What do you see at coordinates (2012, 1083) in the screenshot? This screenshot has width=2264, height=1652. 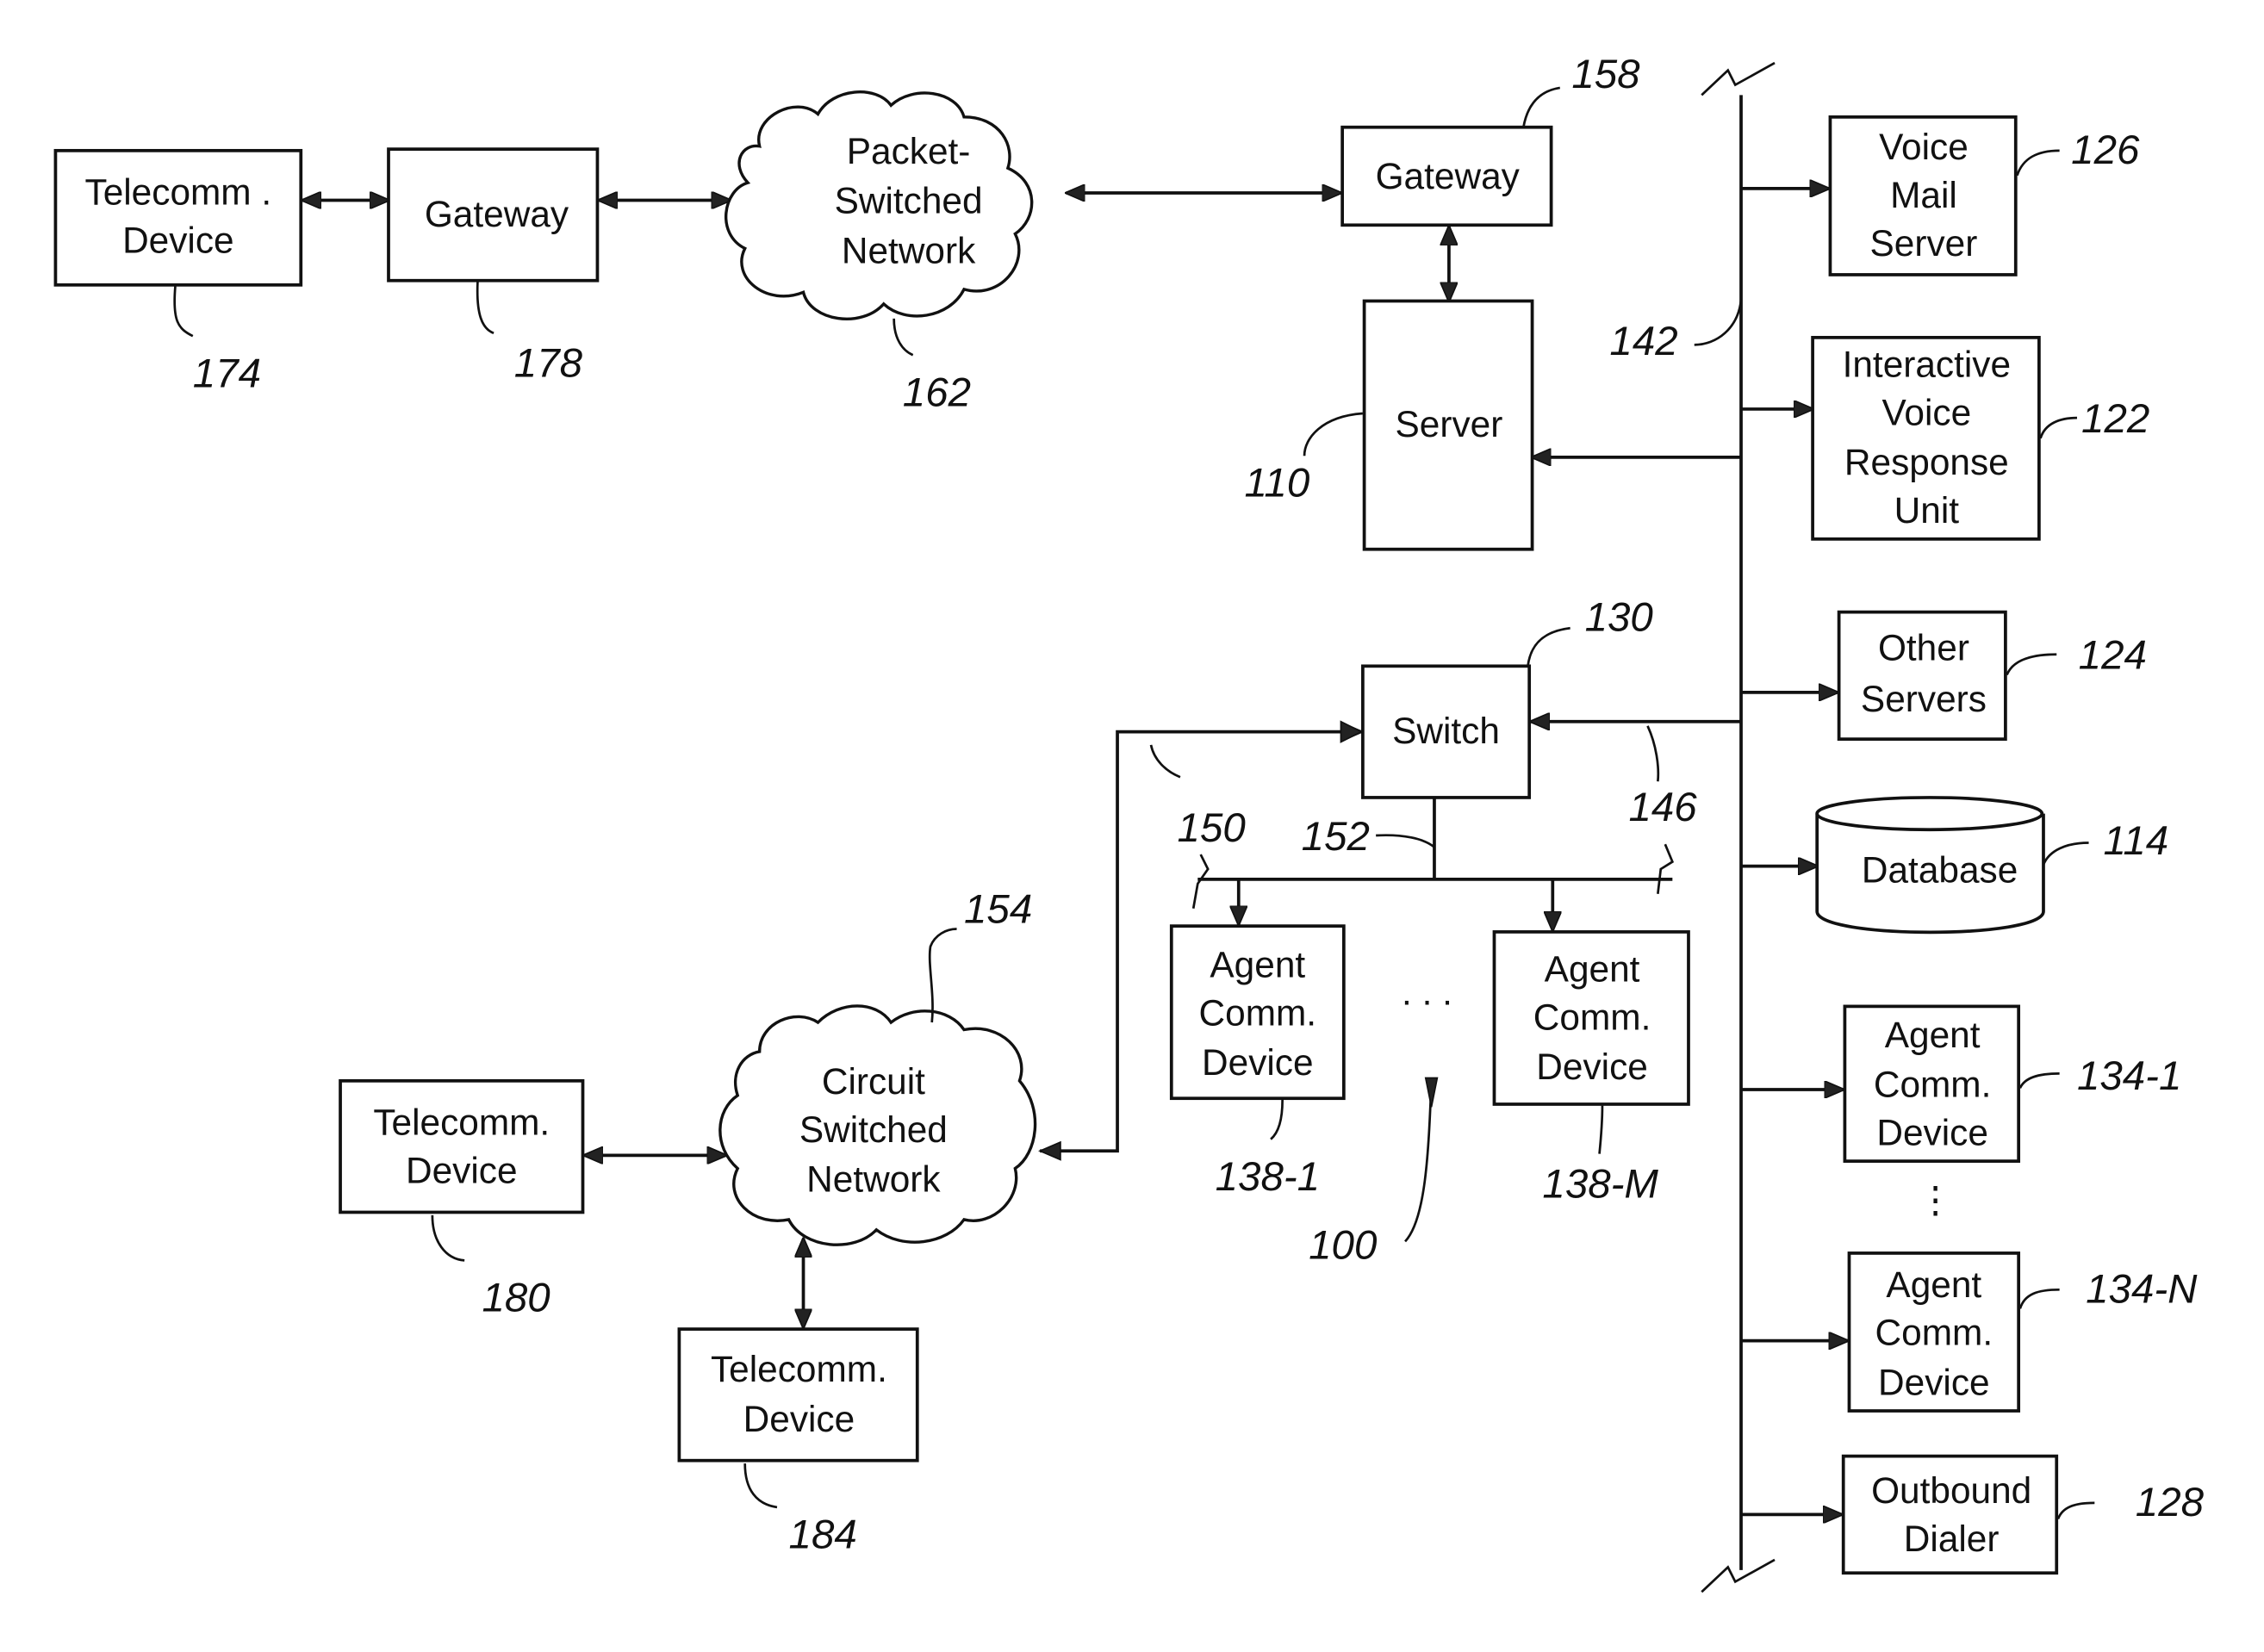 I see `agent-comm-device-134-1: Agent Comm. Device 134-1` at bounding box center [2012, 1083].